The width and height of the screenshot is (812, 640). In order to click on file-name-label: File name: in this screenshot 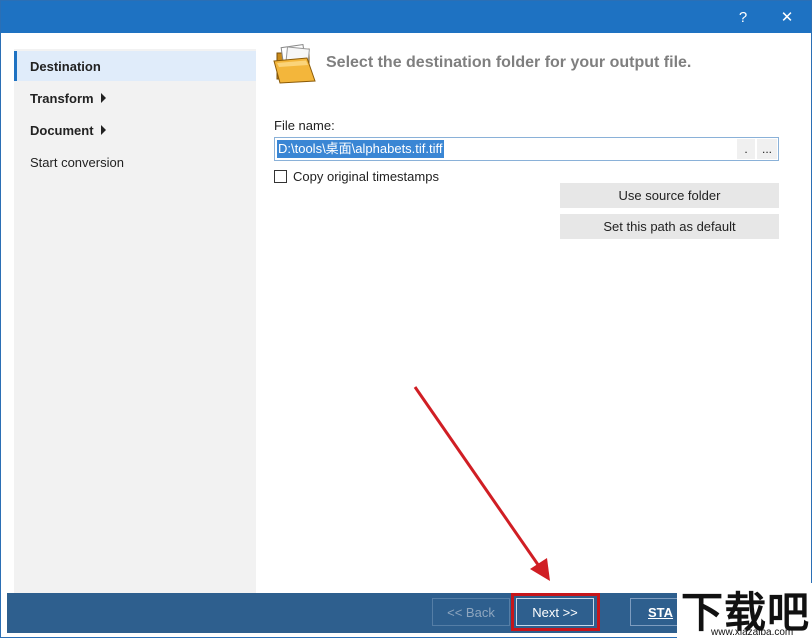, I will do `click(304, 125)`.